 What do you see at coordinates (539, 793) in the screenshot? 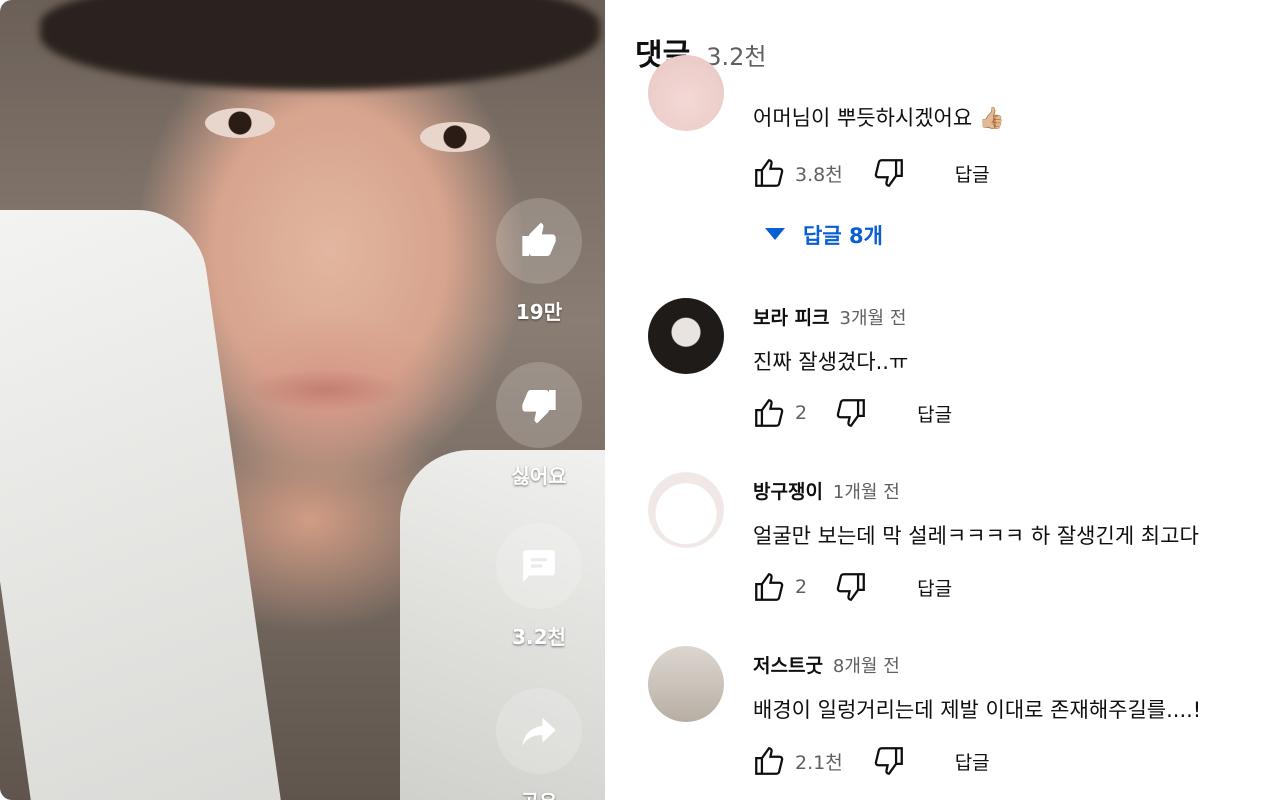
I see `share-label: 공유` at bounding box center [539, 793].